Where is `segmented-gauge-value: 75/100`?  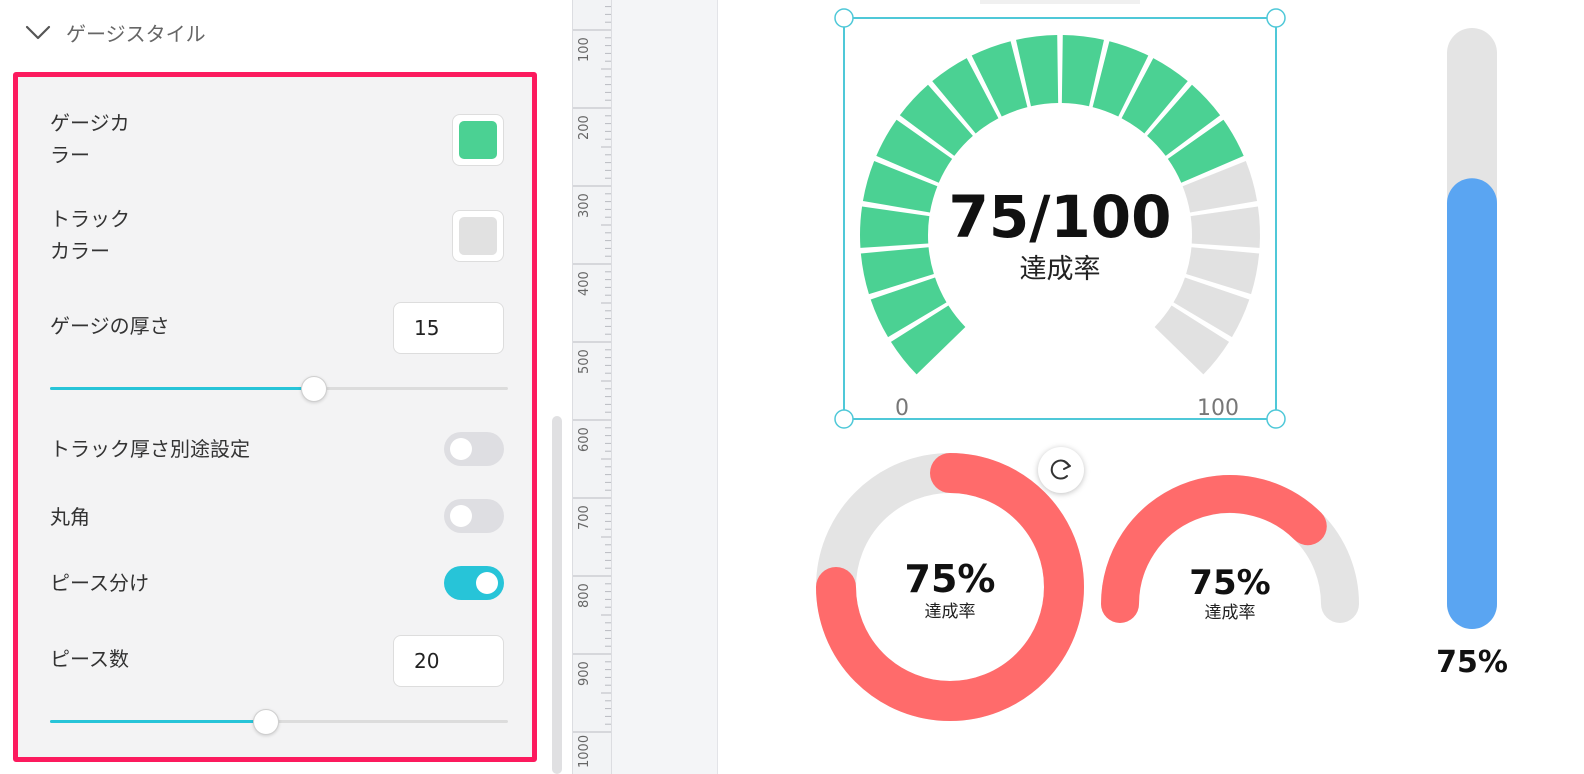 segmented-gauge-value: 75/100 is located at coordinates (1060, 217).